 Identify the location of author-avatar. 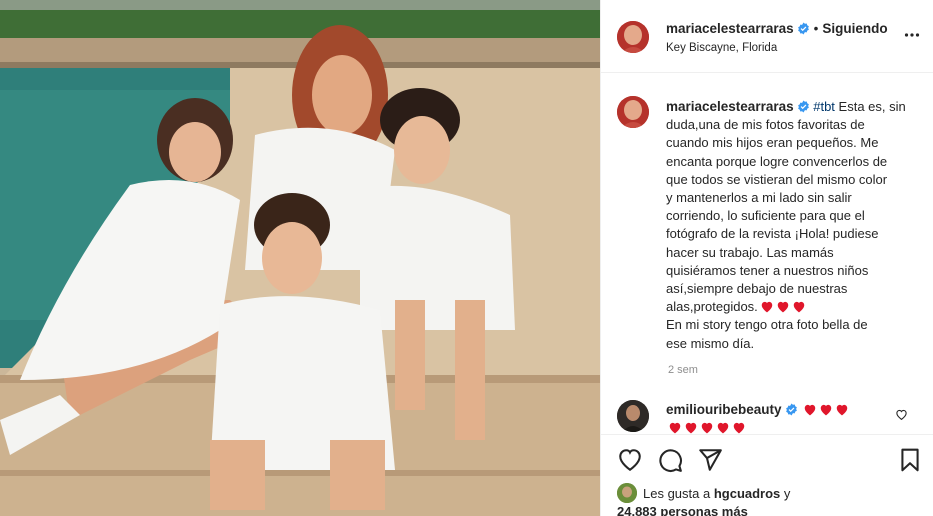
(633, 37).